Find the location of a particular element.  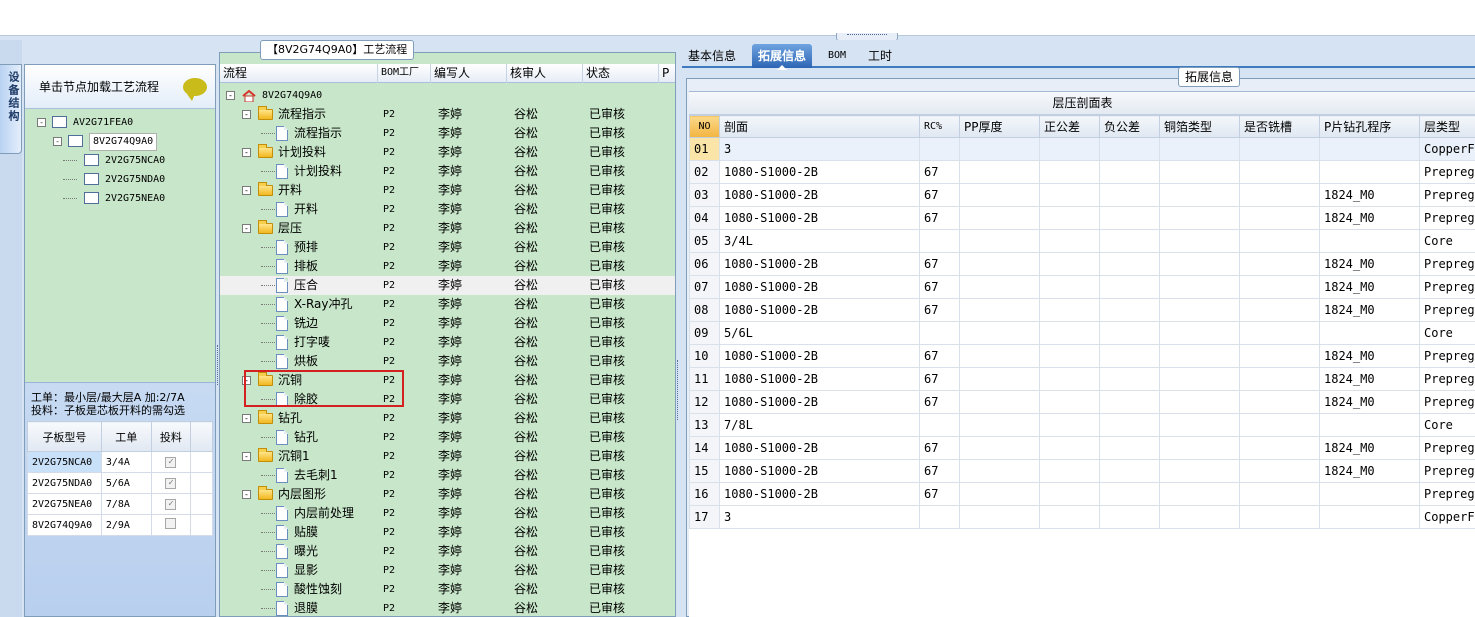

process-row: - 钻孔 P2 李婷 谷松 已审核 is located at coordinates (447, 418).